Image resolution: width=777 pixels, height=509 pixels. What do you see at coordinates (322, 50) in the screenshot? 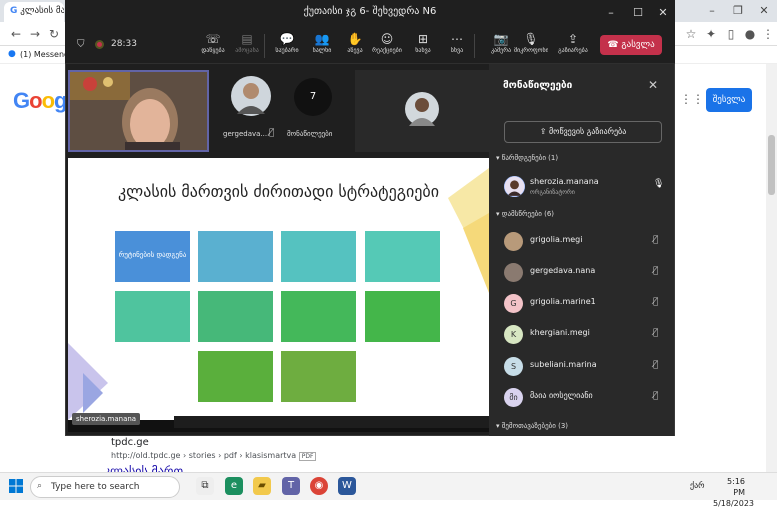
I see `people-label: ხალხი` at bounding box center [322, 50].